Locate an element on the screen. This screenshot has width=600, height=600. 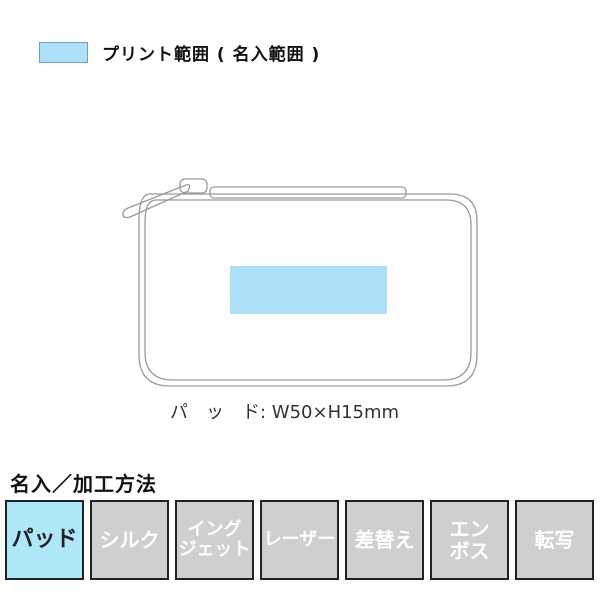
method-buttons: パッド シルク イング ジェット レーザー 差替え エン ボス 転写 is located at coordinates (299, 540).